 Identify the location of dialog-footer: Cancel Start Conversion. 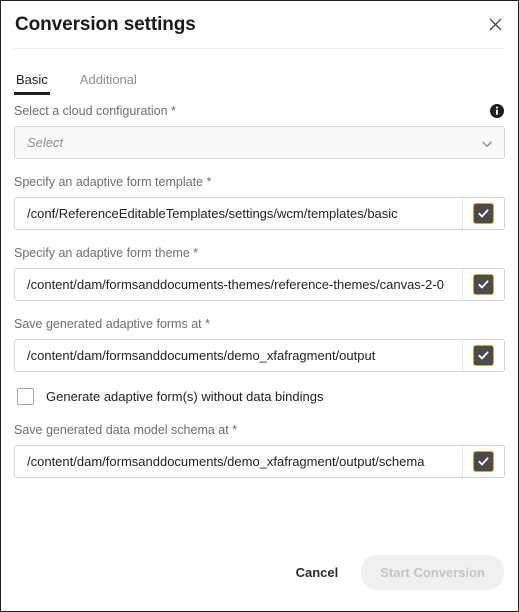
(259, 575).